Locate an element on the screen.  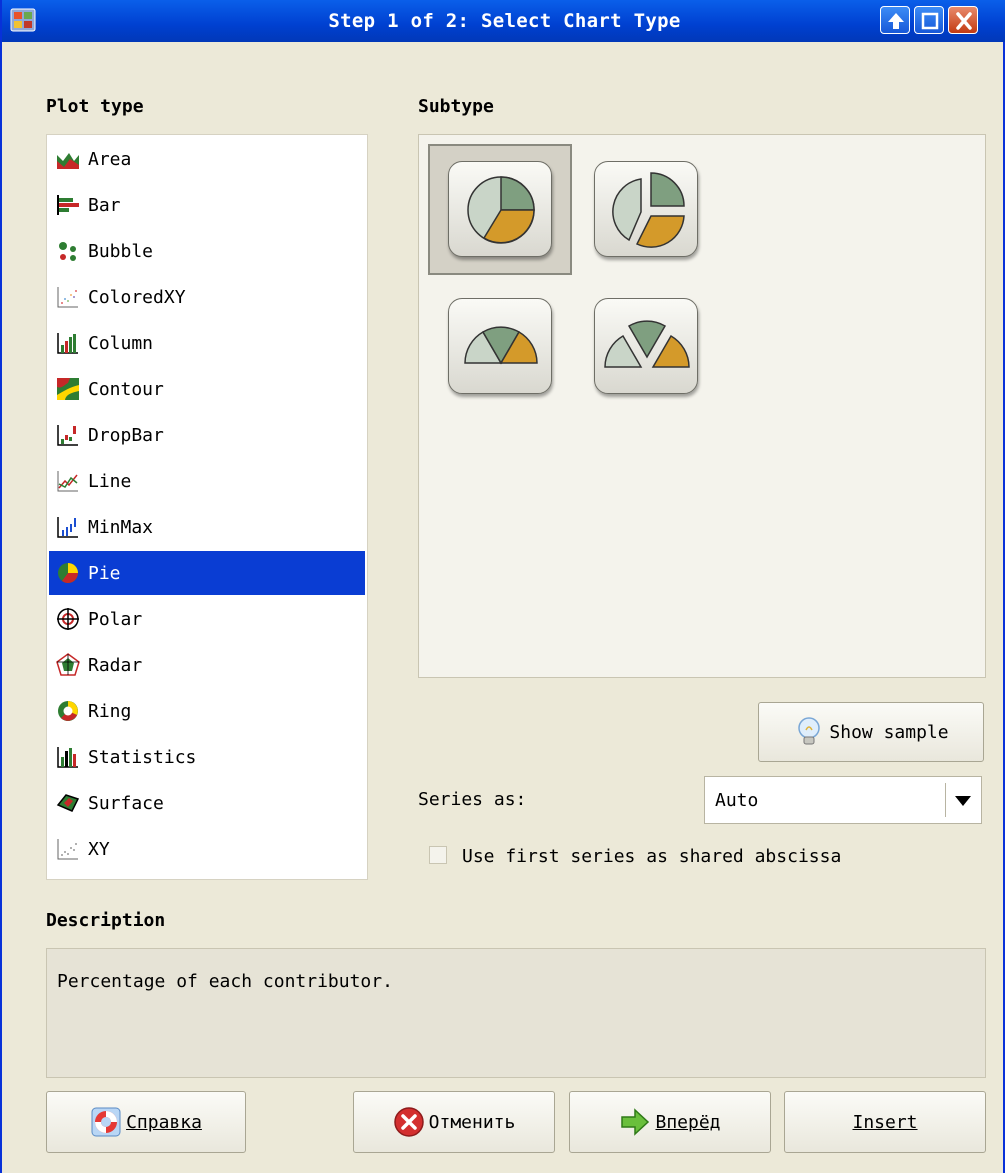
plot-item-bar: Bar is located at coordinates (207, 205).